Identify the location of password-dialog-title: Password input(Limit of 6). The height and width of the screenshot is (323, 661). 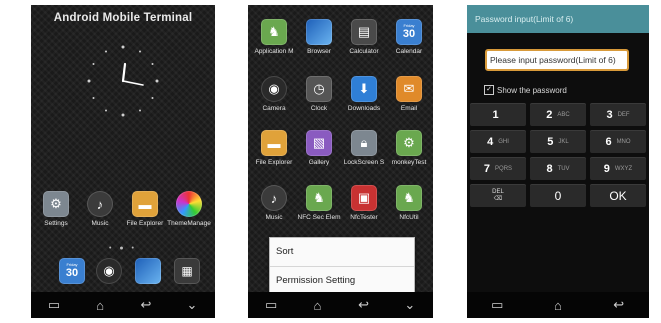
(558, 19).